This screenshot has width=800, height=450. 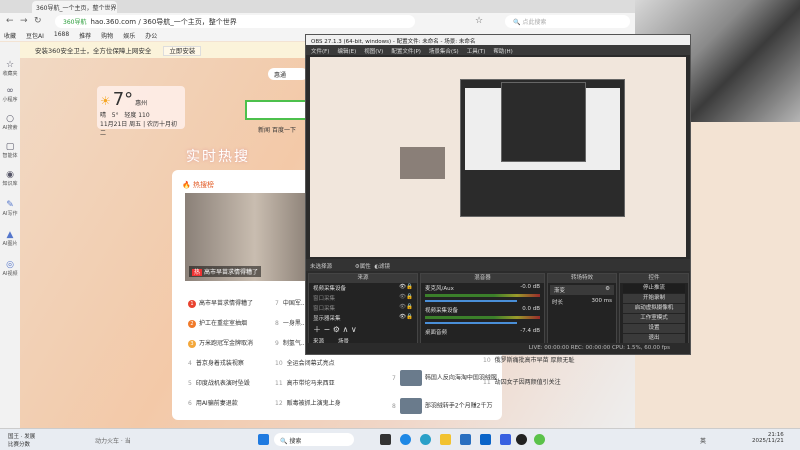 I want to click on hot-item: 6 用AI骗前妻退款, so click(x=213, y=402).